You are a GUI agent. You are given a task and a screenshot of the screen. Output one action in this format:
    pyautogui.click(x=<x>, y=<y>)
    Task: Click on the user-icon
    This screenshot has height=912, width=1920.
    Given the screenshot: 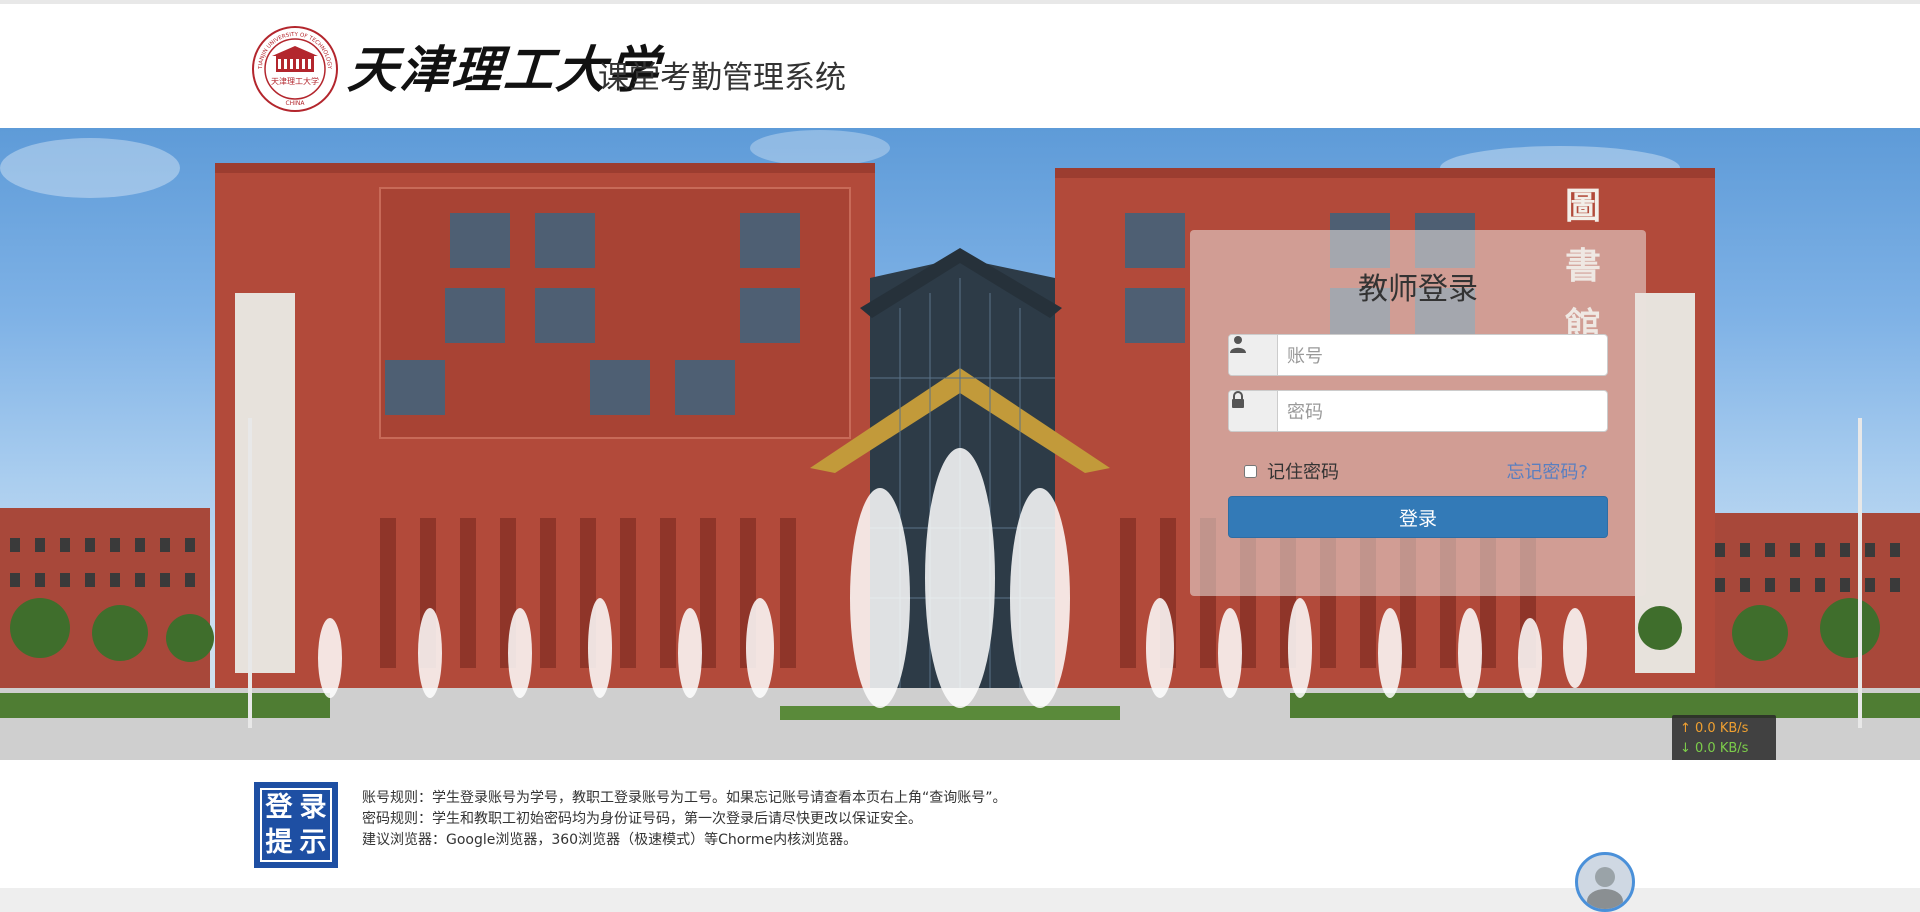 What is the action you would take?
    pyautogui.click(x=1253, y=355)
    